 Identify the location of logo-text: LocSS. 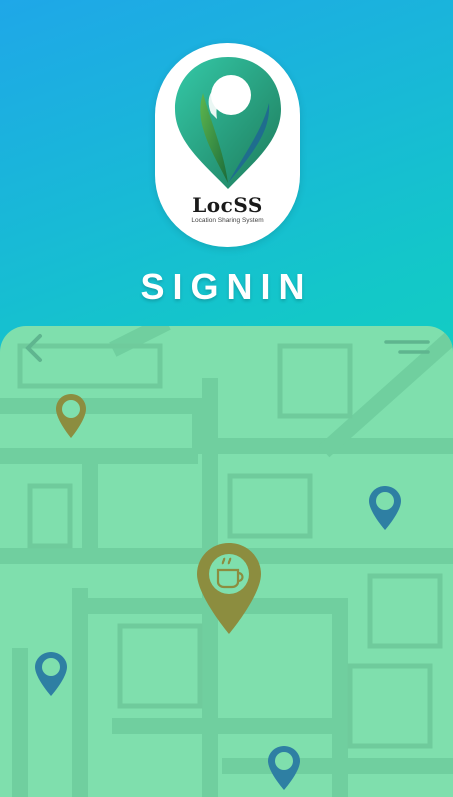
(227, 205).